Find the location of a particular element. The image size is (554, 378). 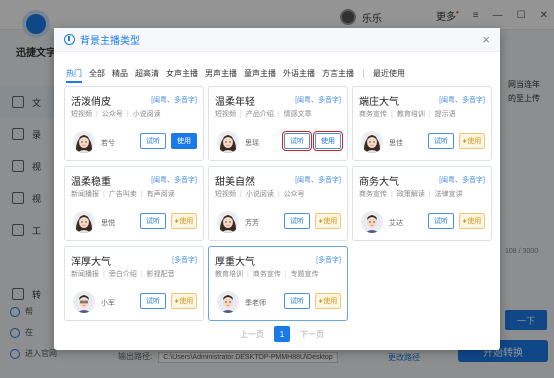

tab-divider is located at coordinates (363, 73).